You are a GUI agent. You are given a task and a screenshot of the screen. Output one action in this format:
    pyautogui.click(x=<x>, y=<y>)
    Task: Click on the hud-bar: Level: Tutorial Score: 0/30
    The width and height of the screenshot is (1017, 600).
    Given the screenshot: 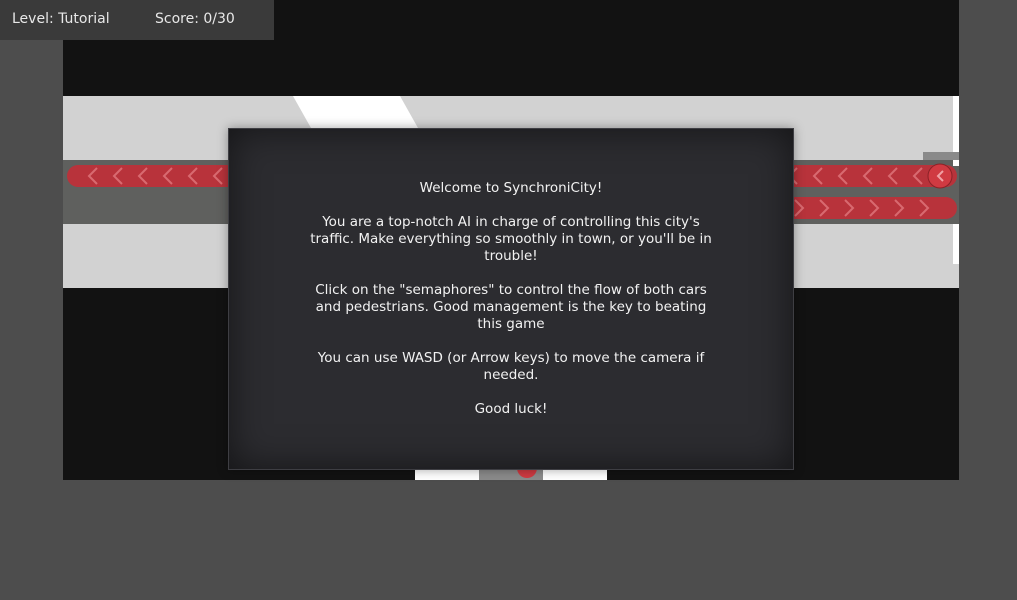 What is the action you would take?
    pyautogui.click(x=137, y=20)
    